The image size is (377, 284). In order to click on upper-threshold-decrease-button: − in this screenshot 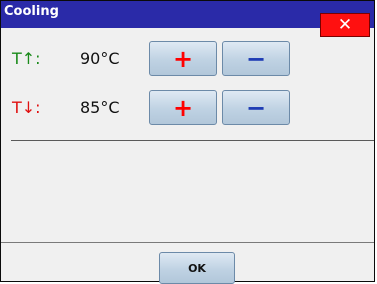, I will do `click(256, 58)`.